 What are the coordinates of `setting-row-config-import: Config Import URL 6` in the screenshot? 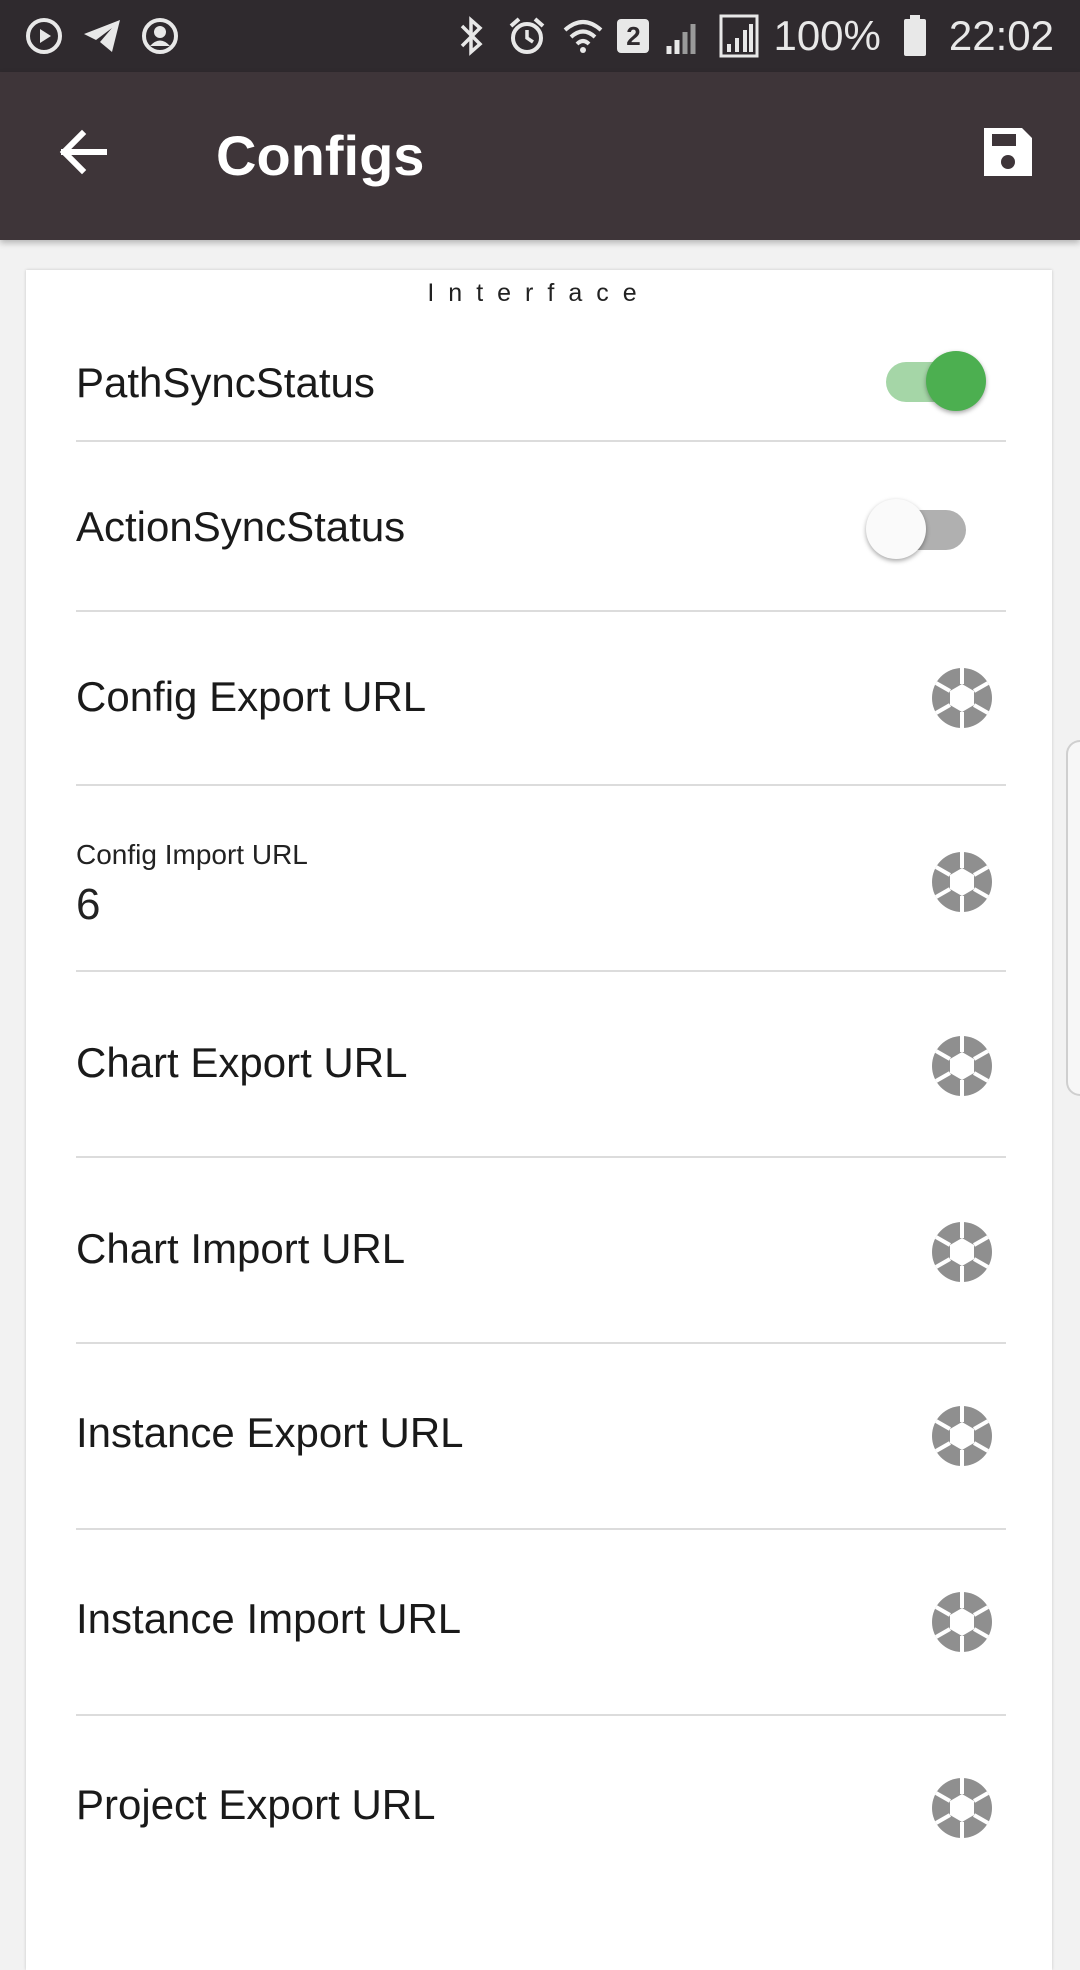 It's located at (541, 879).